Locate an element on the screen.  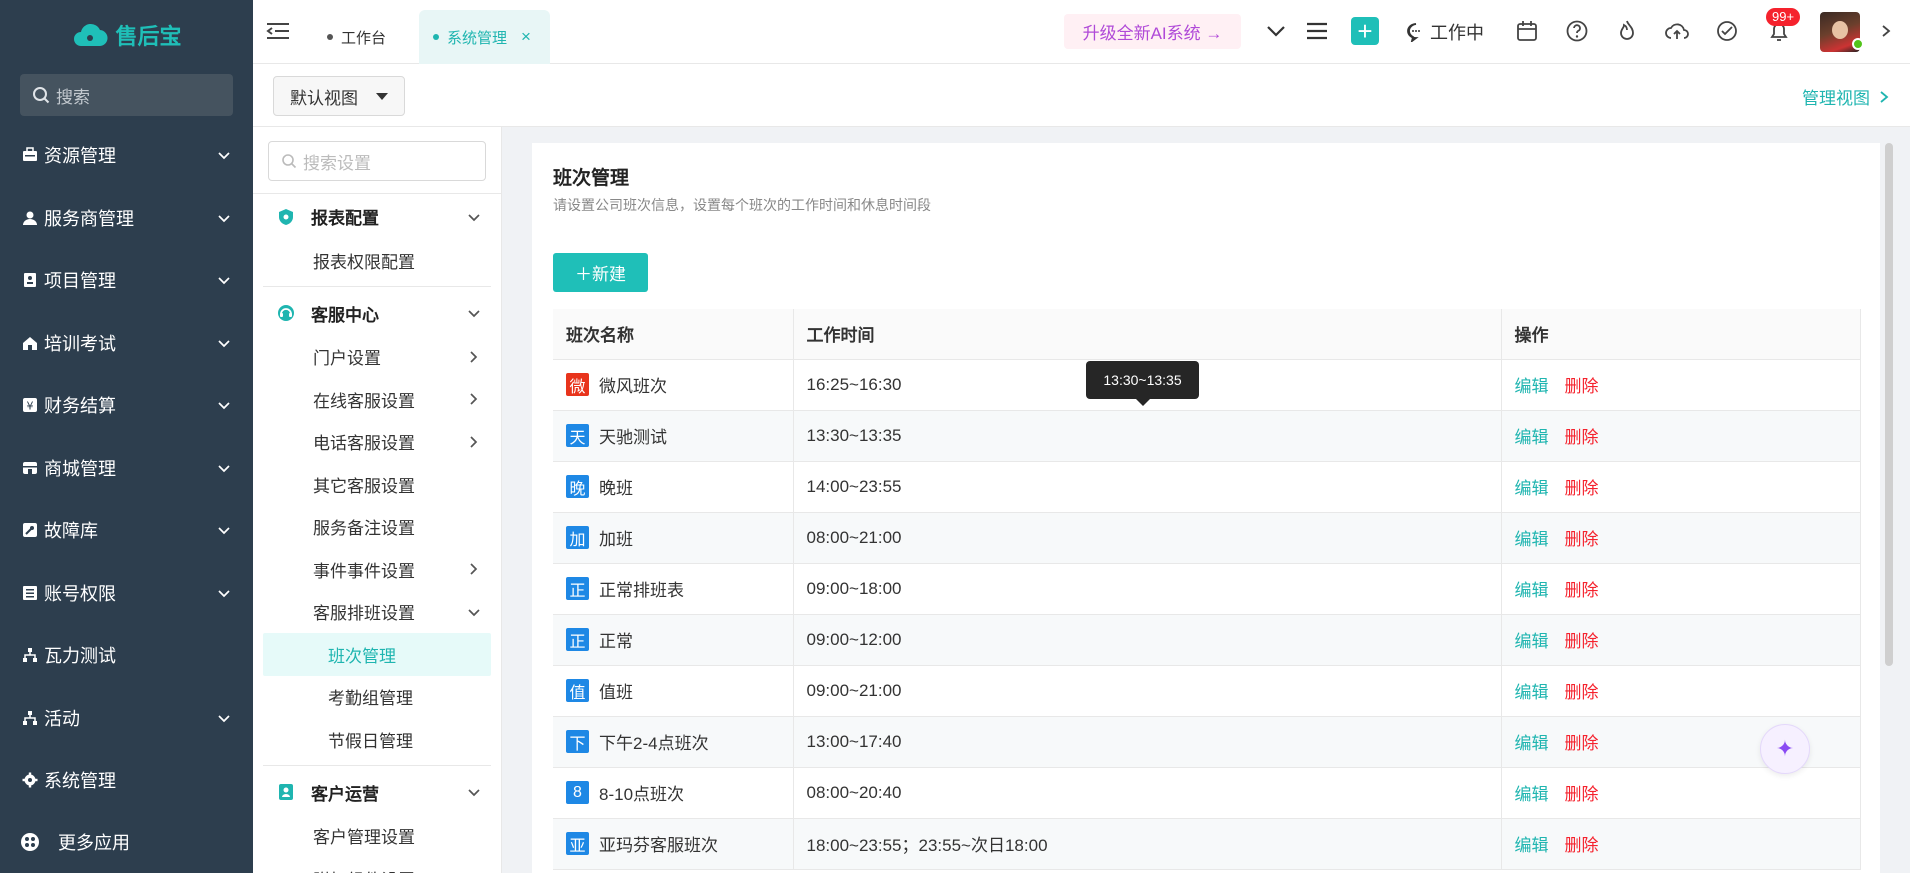
tab-system-management: 系统管理 × is located at coordinates (484, 37).